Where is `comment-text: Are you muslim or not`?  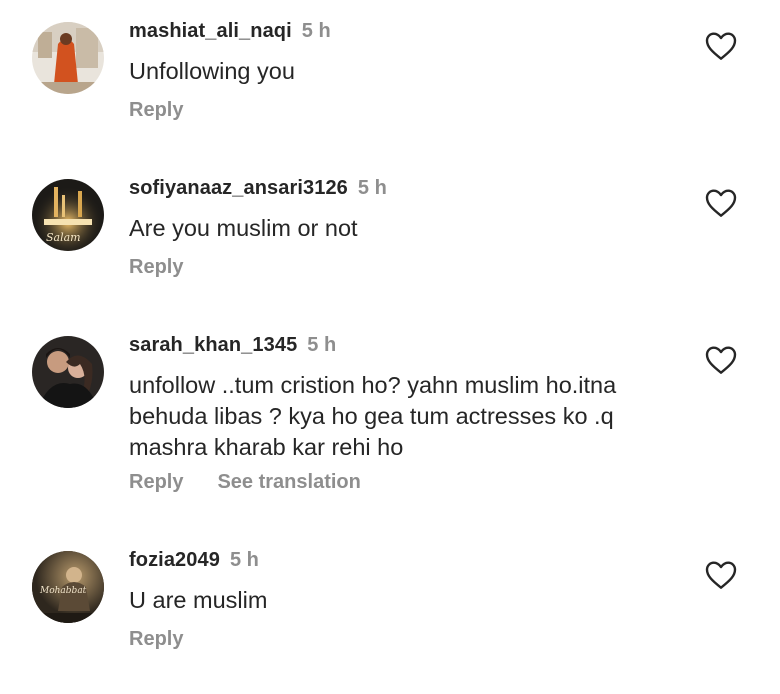
comment-text: Are you muslim or not is located at coordinates (243, 228).